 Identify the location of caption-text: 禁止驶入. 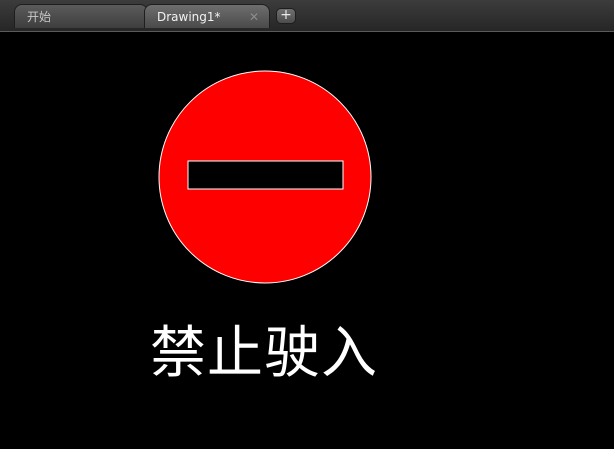
(264, 348).